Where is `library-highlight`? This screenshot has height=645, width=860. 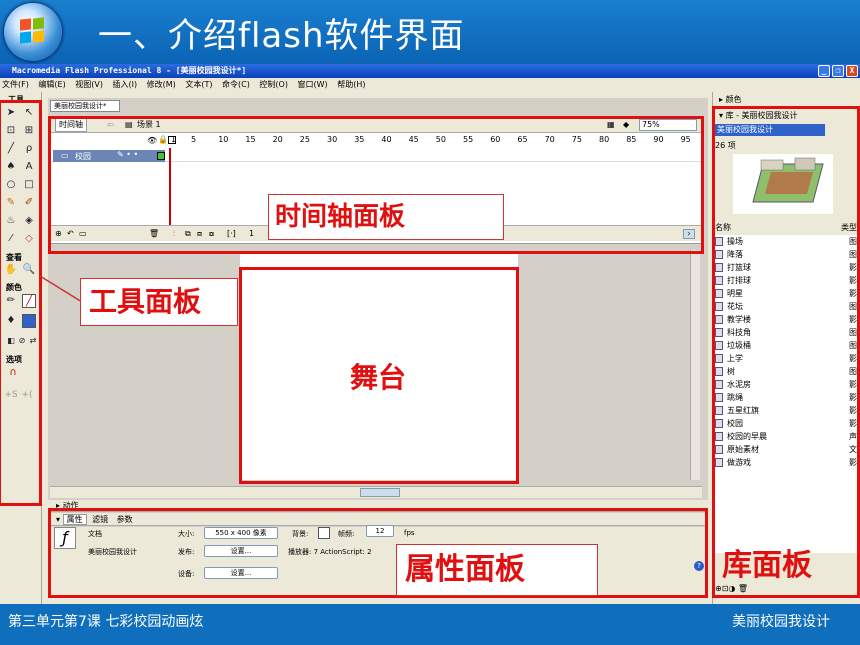
library-highlight is located at coordinates (786, 352).